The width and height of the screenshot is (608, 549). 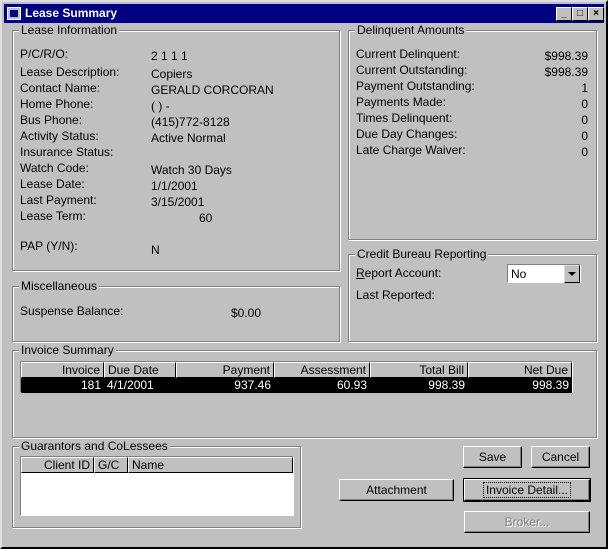 I want to click on watch-code-label: Watch Code:, so click(x=54, y=168).